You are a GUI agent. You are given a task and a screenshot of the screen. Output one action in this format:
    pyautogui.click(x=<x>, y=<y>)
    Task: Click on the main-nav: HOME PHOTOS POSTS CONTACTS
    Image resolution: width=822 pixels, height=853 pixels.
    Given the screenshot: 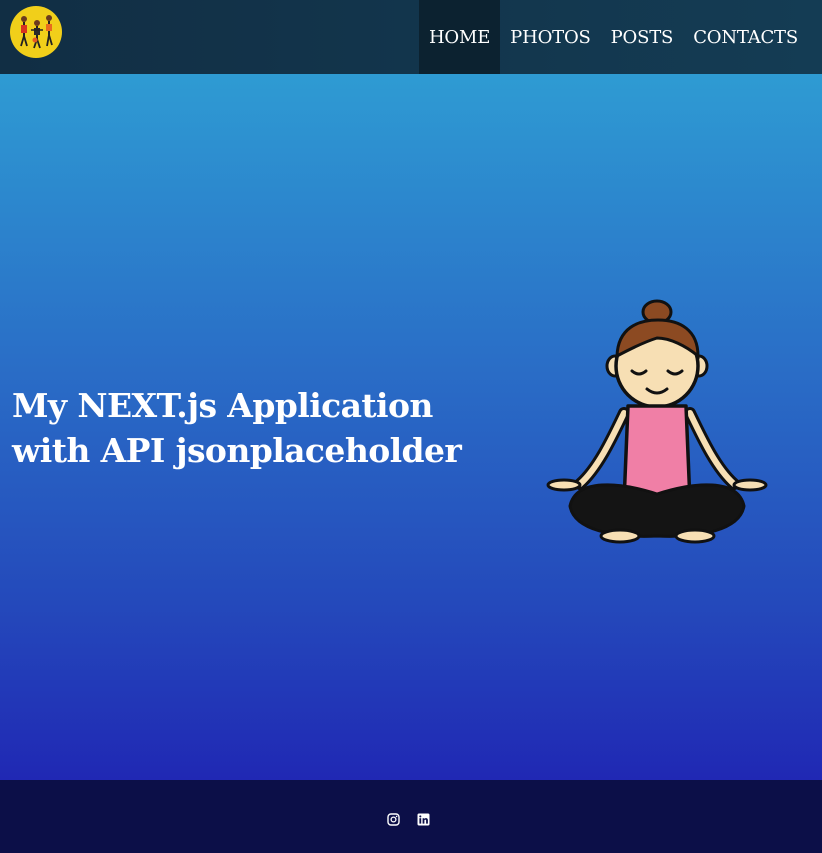 What is the action you would take?
    pyautogui.click(x=613, y=37)
    